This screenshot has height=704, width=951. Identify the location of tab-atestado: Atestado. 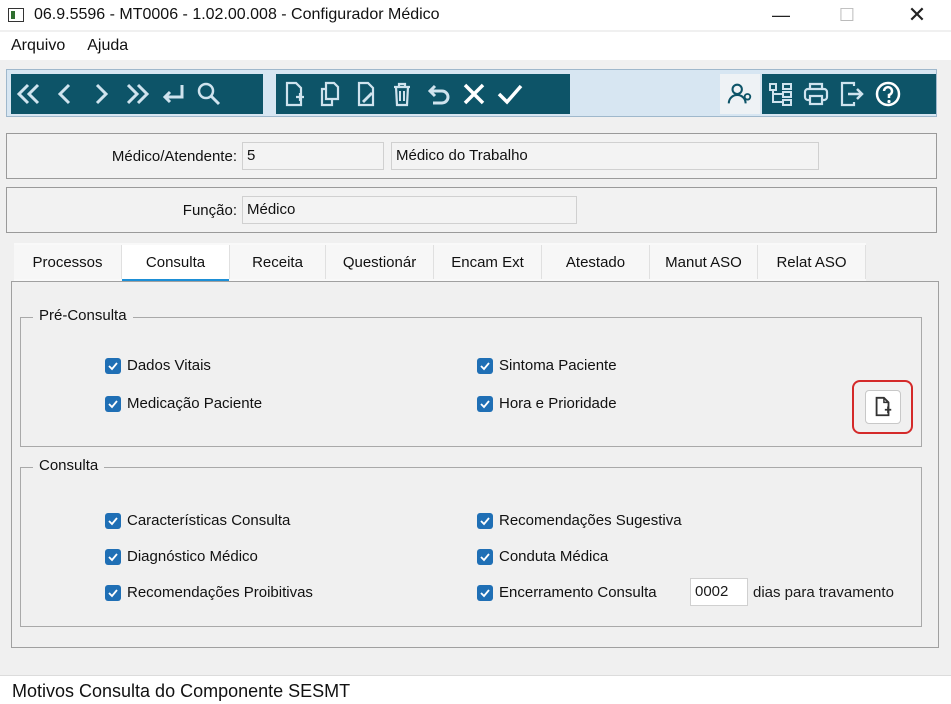
(596, 262).